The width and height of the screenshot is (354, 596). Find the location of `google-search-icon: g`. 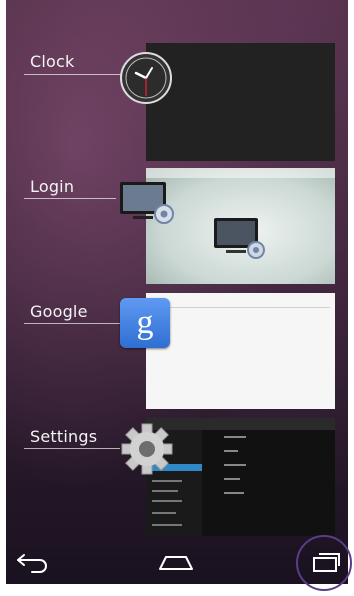

google-search-icon: g is located at coordinates (145, 323).